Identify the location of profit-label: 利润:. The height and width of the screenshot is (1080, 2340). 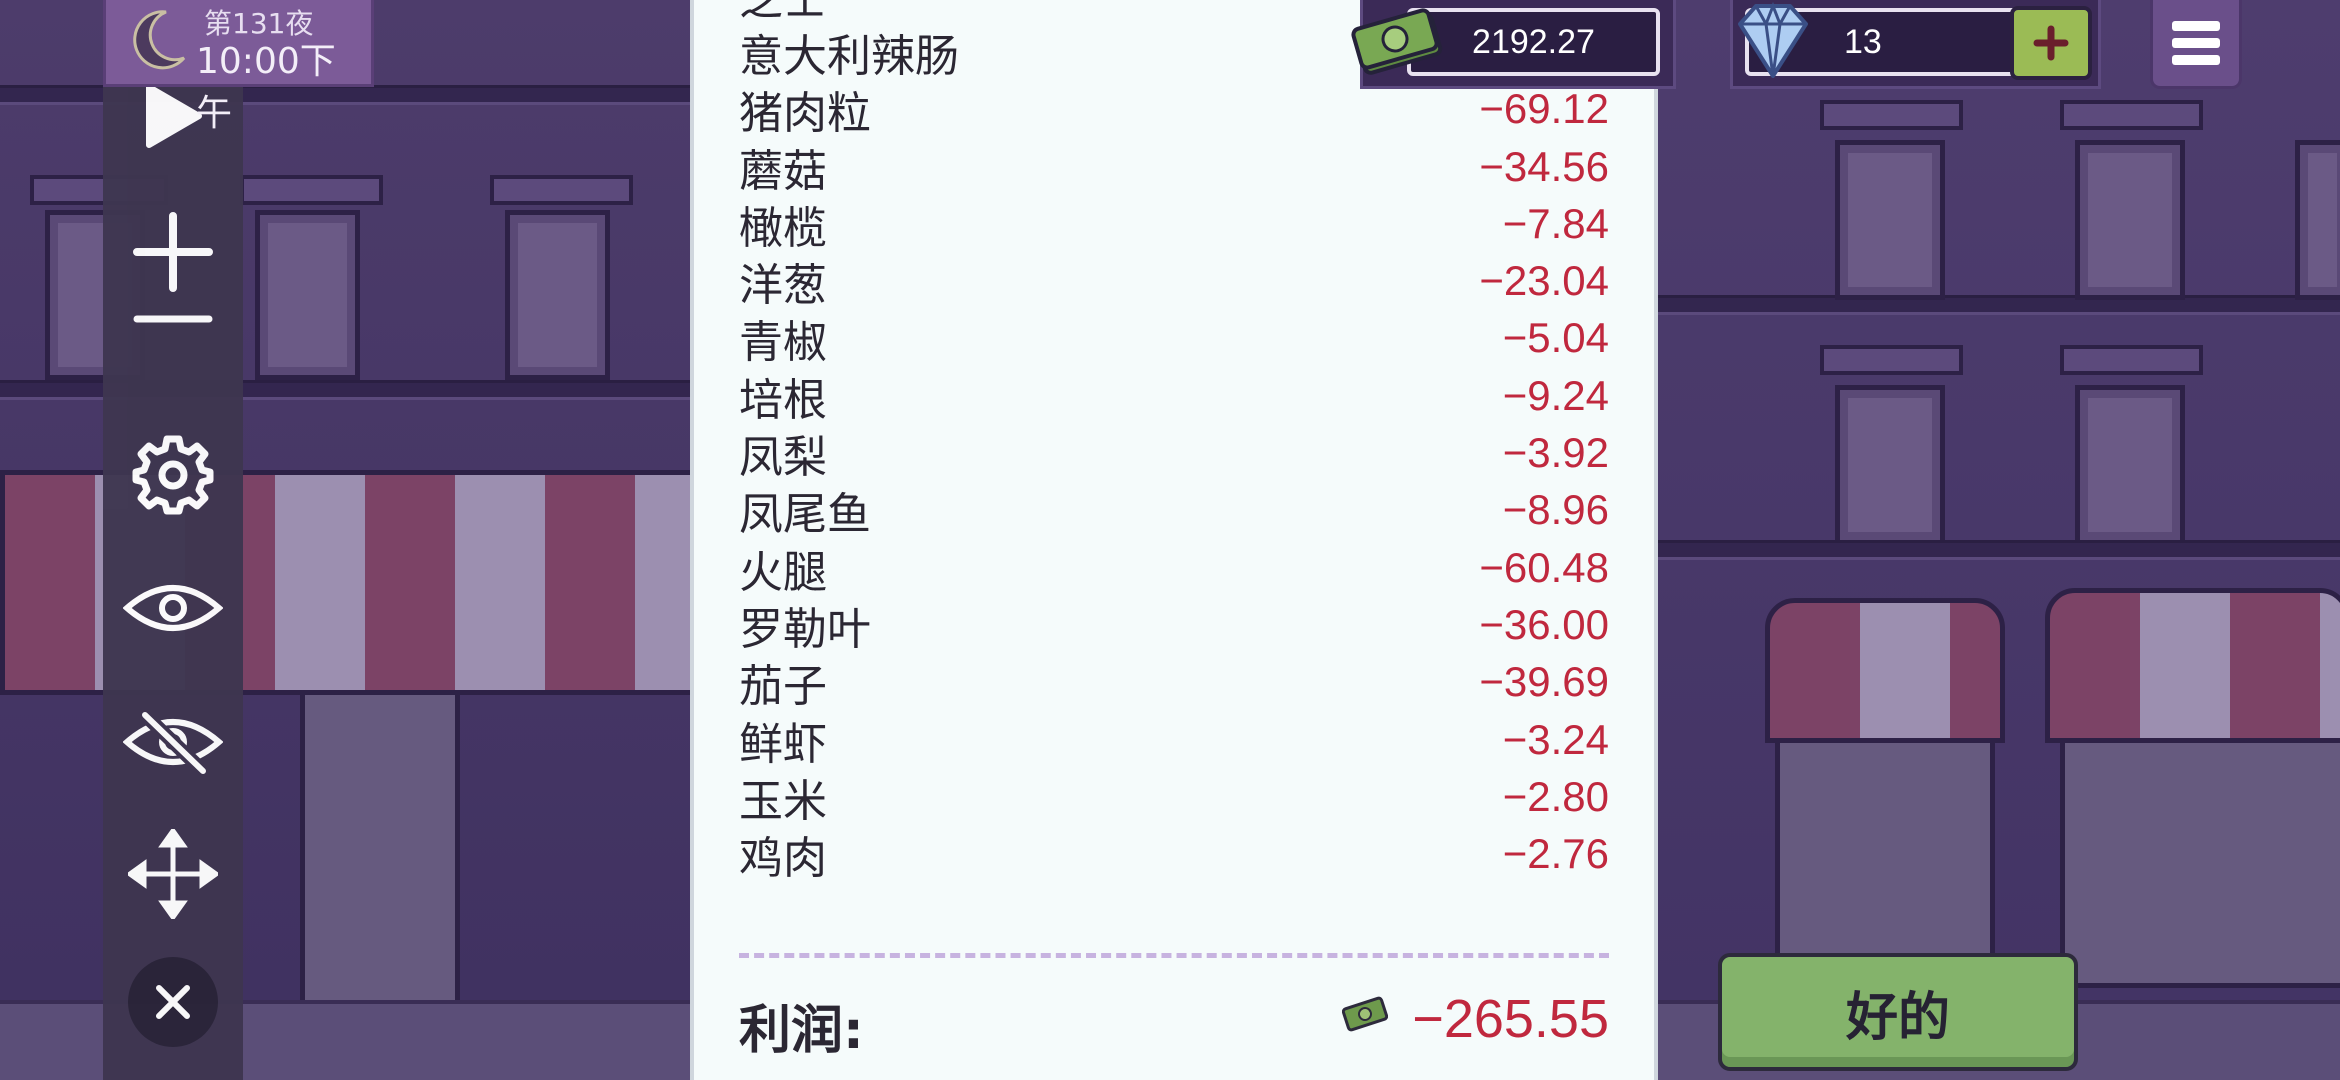
(801, 1031).